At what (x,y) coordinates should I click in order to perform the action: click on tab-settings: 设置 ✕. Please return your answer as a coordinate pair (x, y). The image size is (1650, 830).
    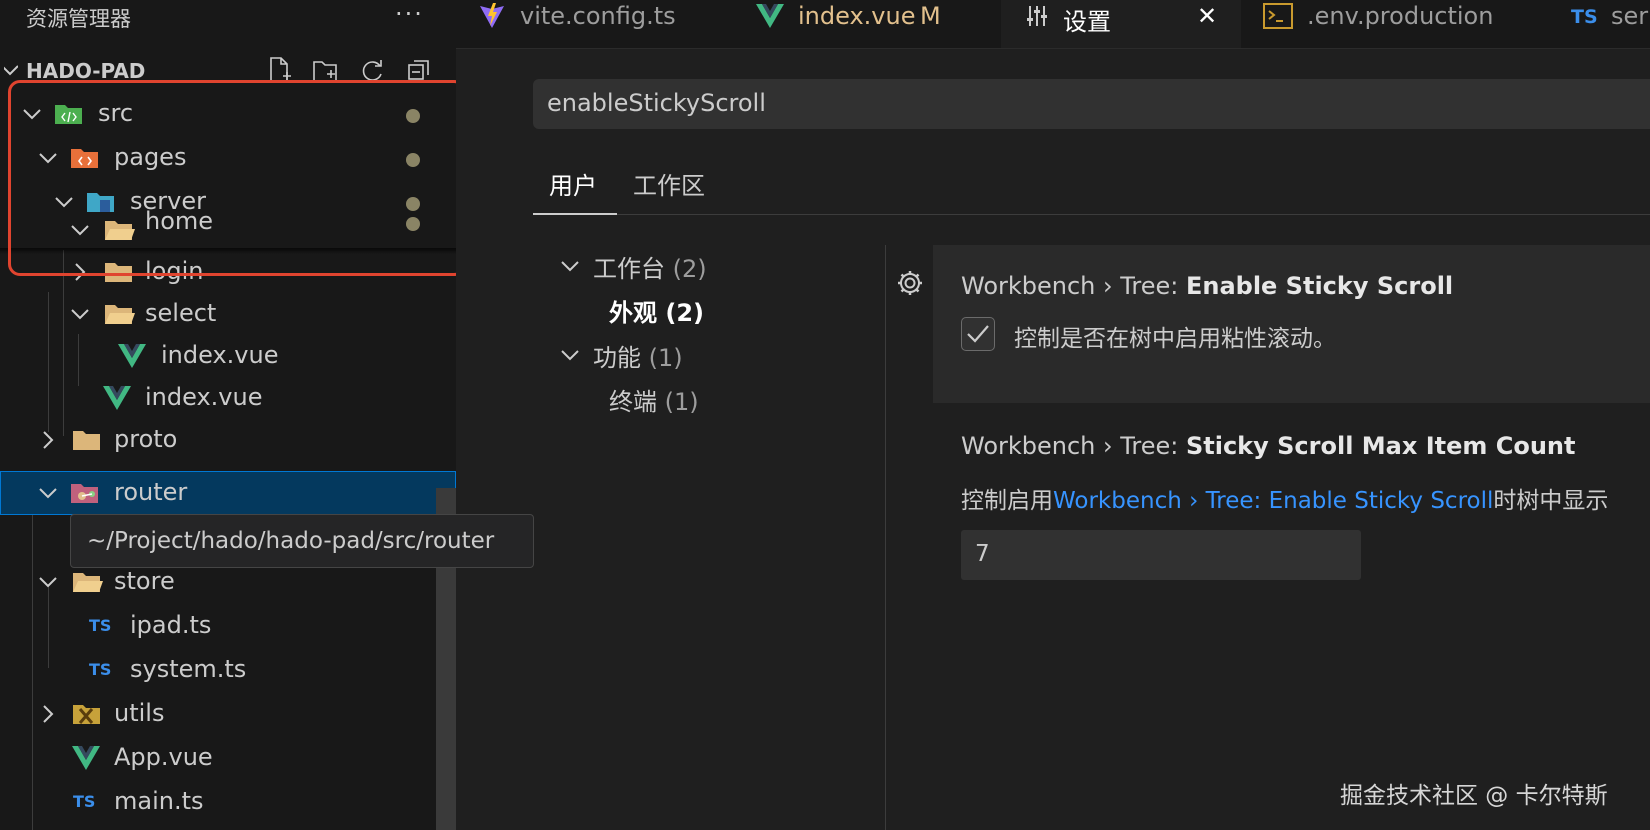
    Looking at the image, I should click on (1121, 24).